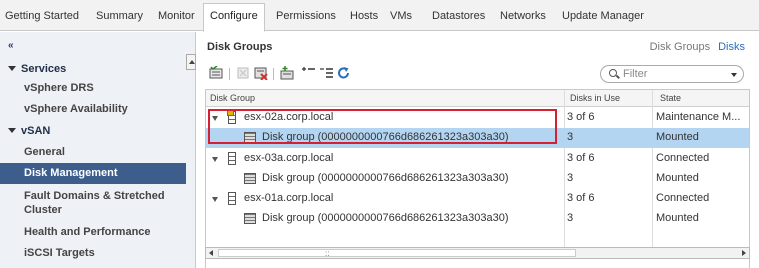 This screenshot has width=759, height=268. I want to click on sidebar-item-general: General, so click(93, 152).